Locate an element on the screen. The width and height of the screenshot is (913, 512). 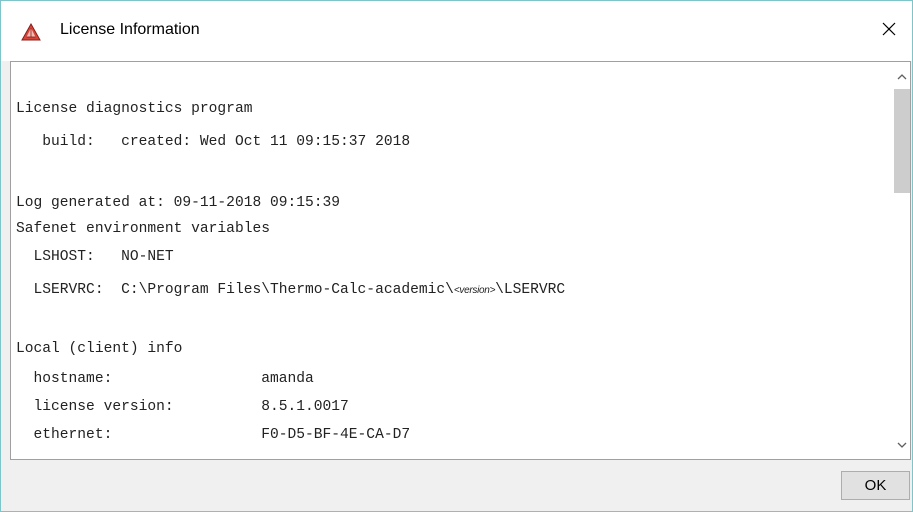
chevron-up-icon is located at coordinates (901, 76).